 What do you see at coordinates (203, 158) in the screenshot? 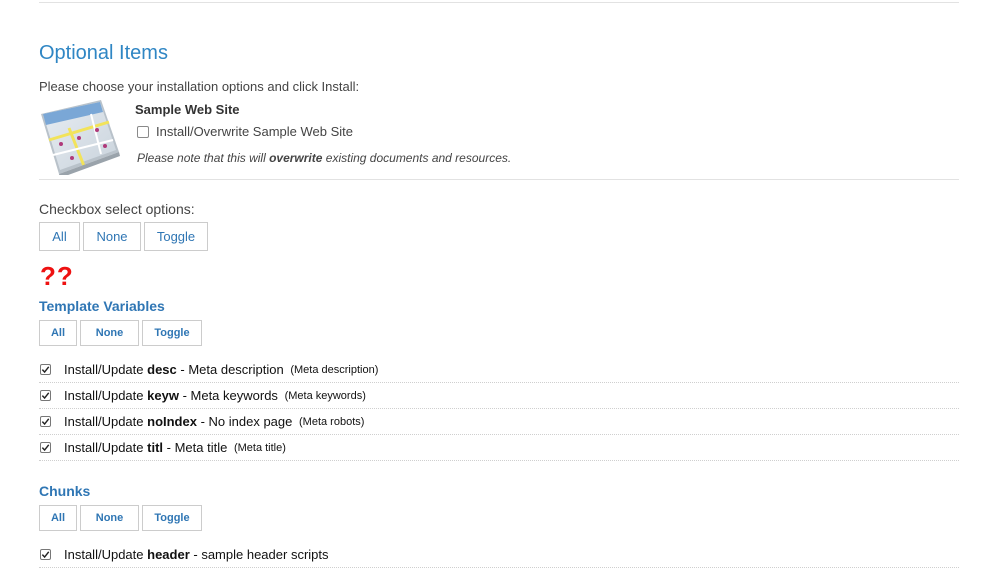
I see `note-prefix: Please note that this will` at bounding box center [203, 158].